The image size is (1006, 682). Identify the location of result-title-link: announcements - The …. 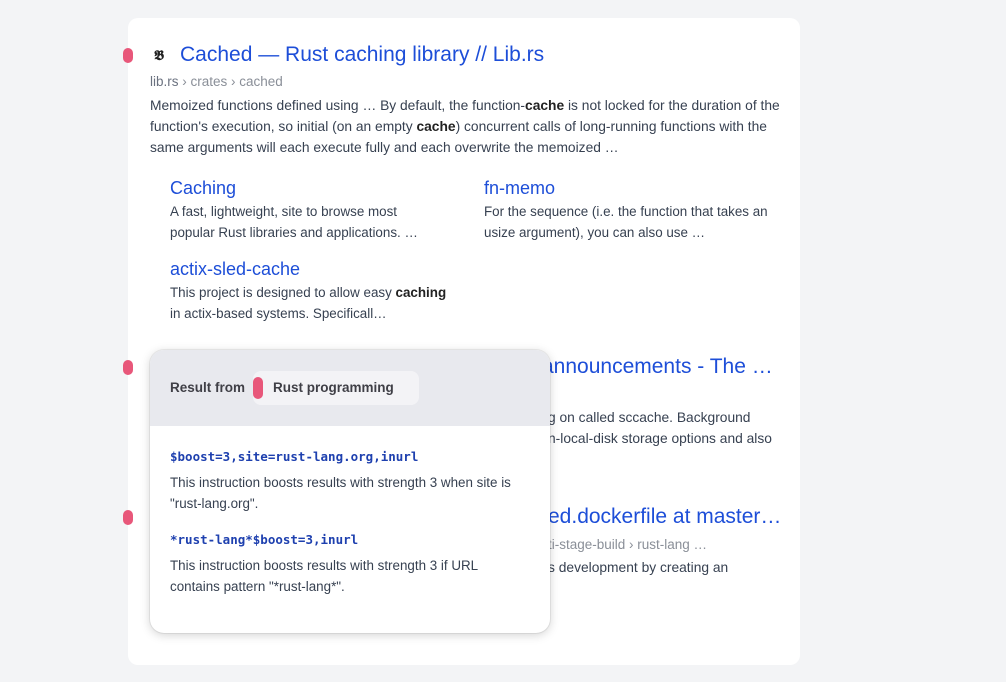
(657, 367).